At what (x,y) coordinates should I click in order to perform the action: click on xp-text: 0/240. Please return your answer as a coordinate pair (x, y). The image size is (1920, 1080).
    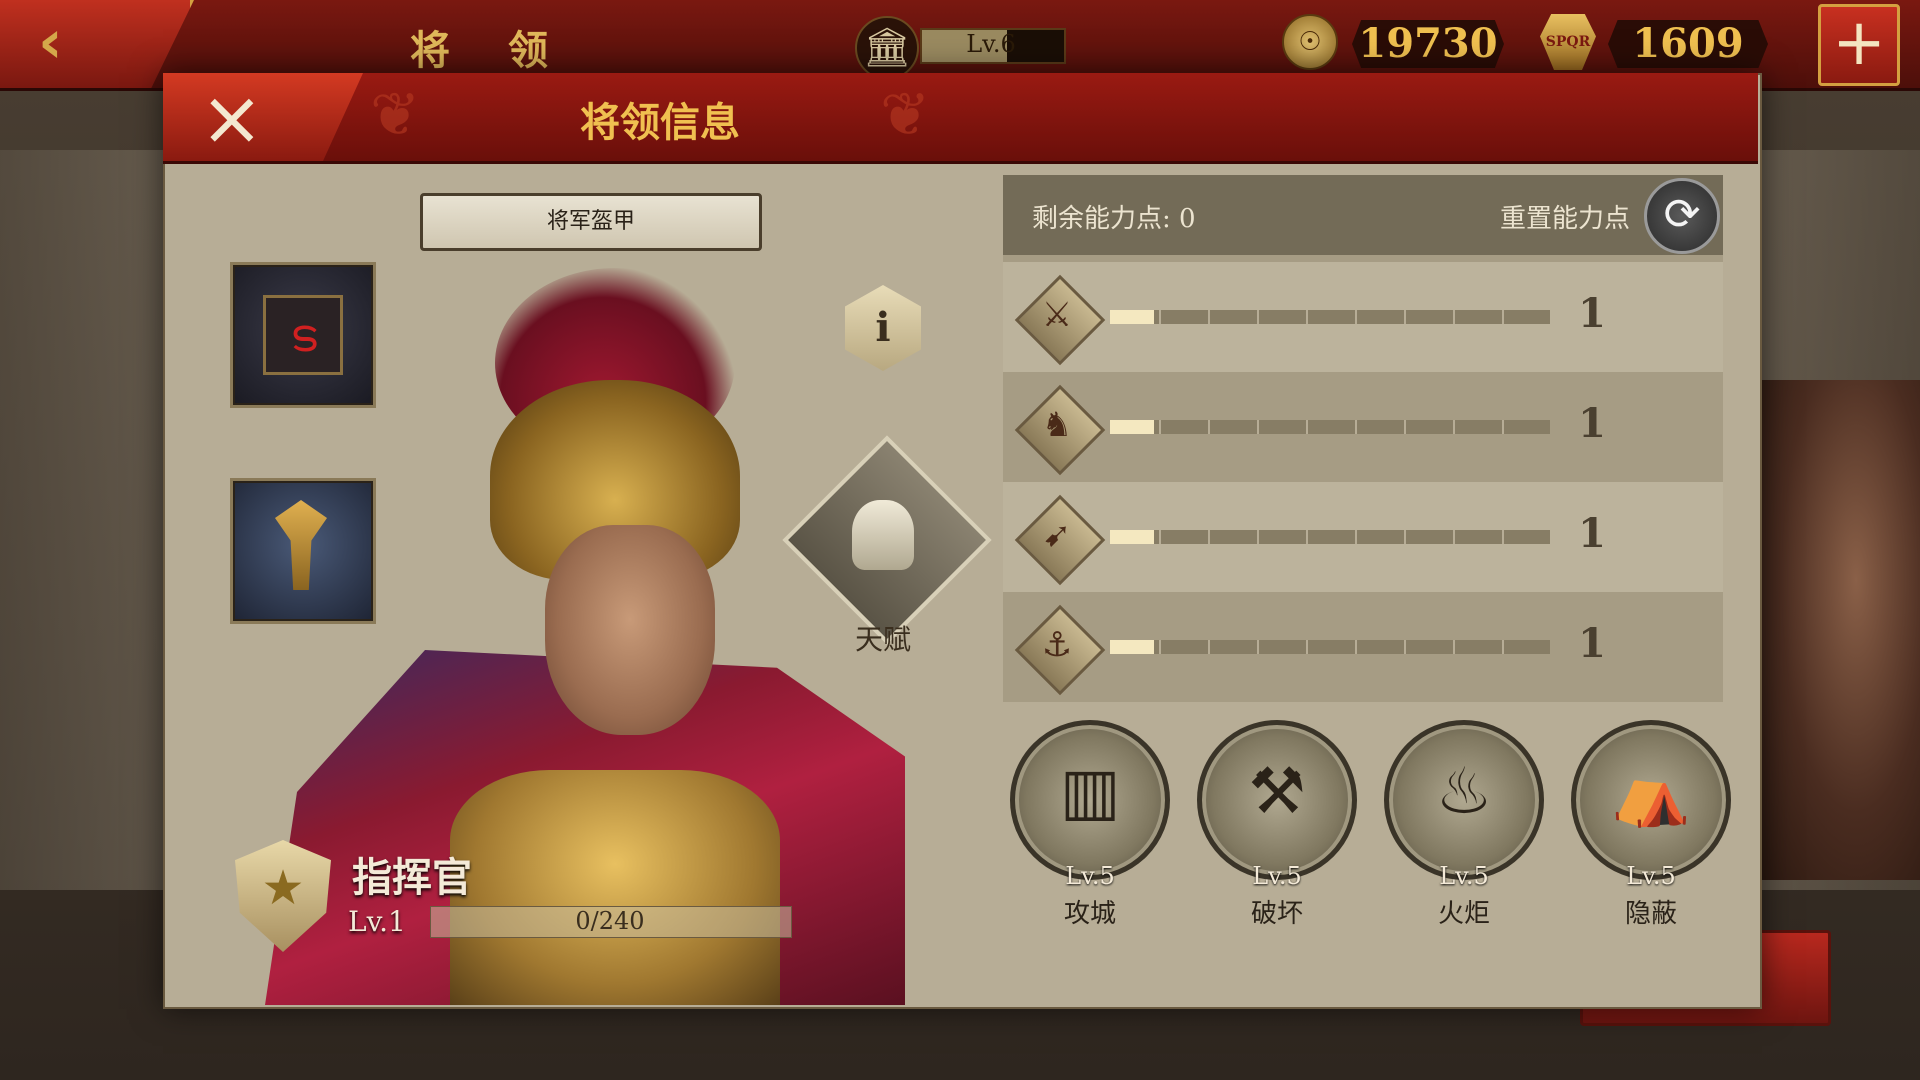
    Looking at the image, I should click on (610, 921).